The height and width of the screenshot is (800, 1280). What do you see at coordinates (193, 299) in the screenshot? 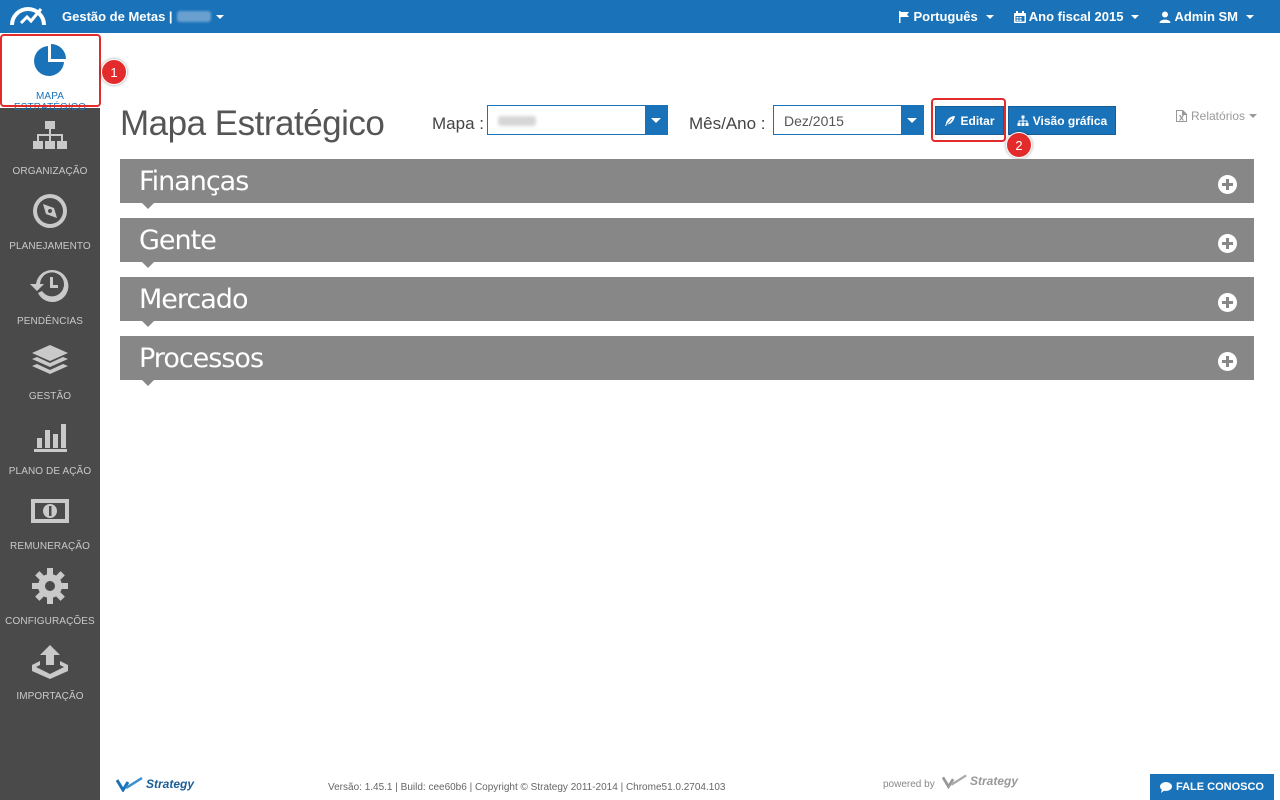
I see `panel-title: Mercado` at bounding box center [193, 299].